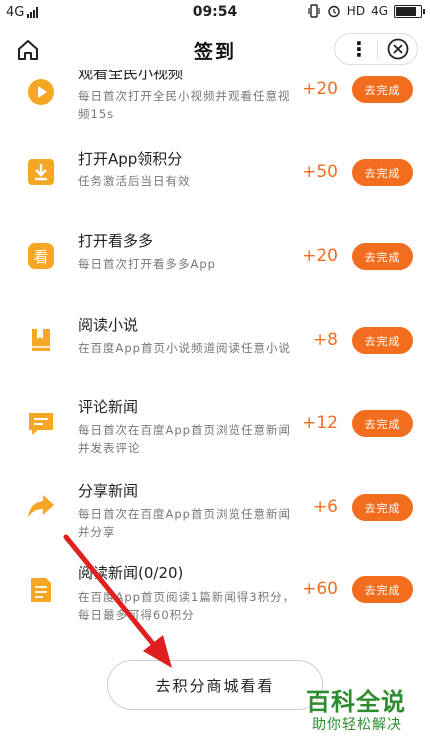 The height and width of the screenshot is (744, 430). I want to click on status-bar: 4G 09:54 HD 4G, so click(215, 13).